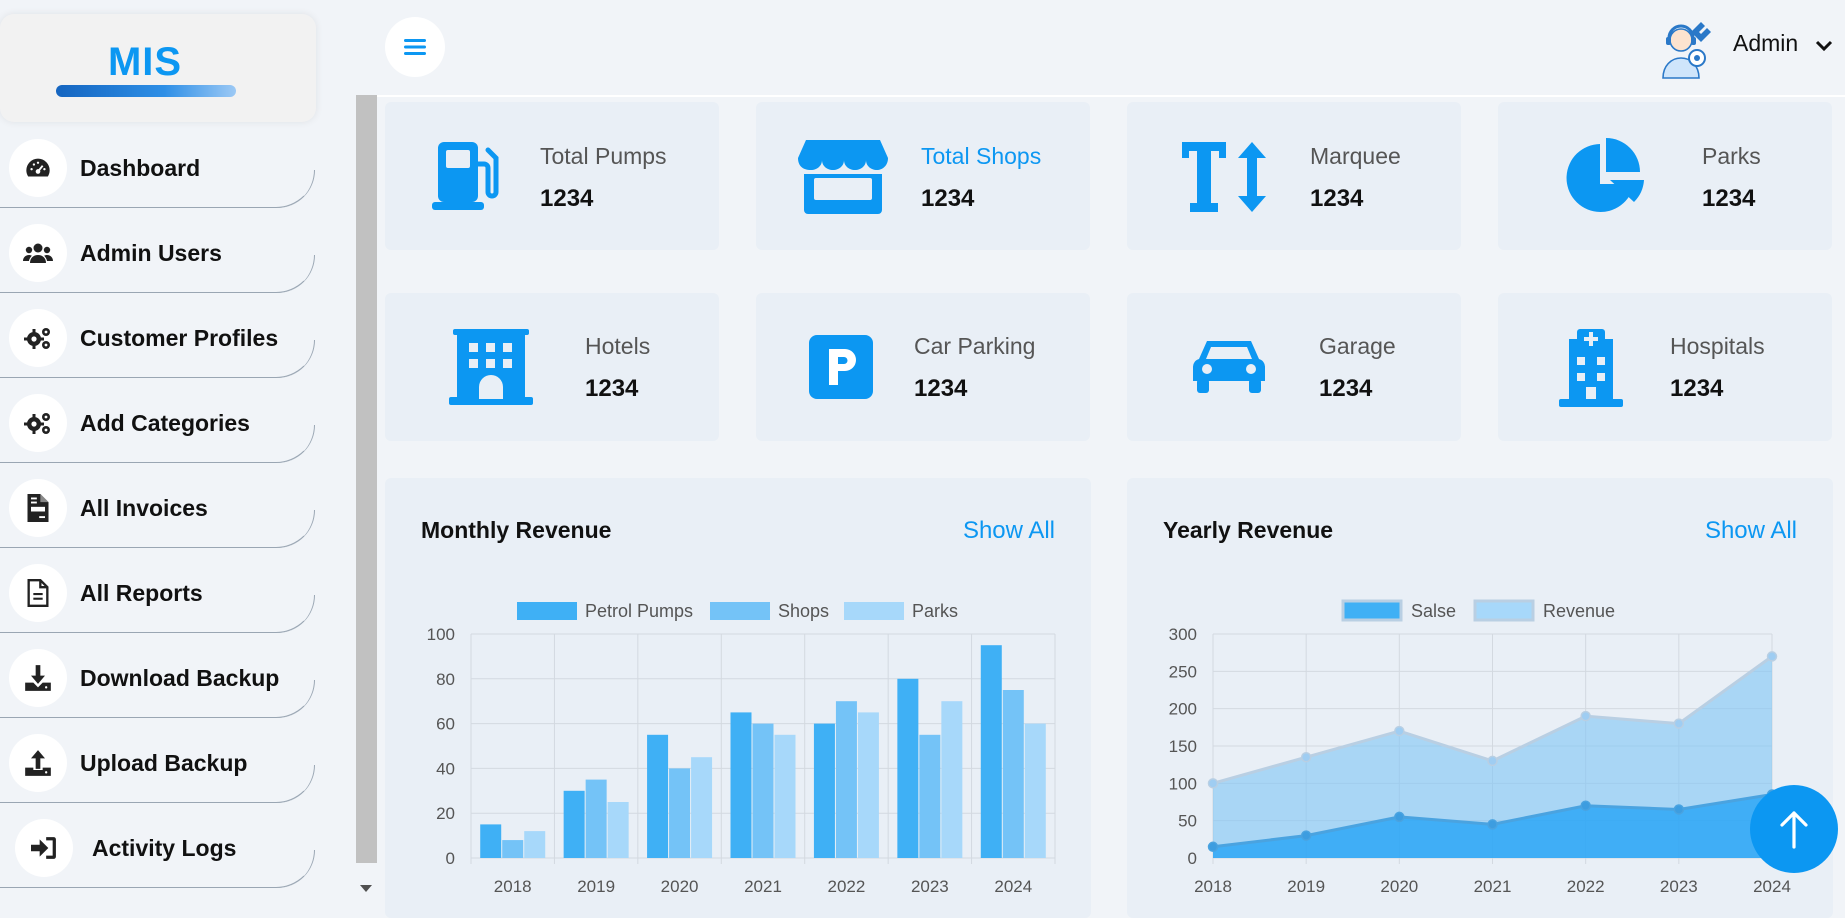  I want to click on x-tick-label: 2018, so click(1213, 886).